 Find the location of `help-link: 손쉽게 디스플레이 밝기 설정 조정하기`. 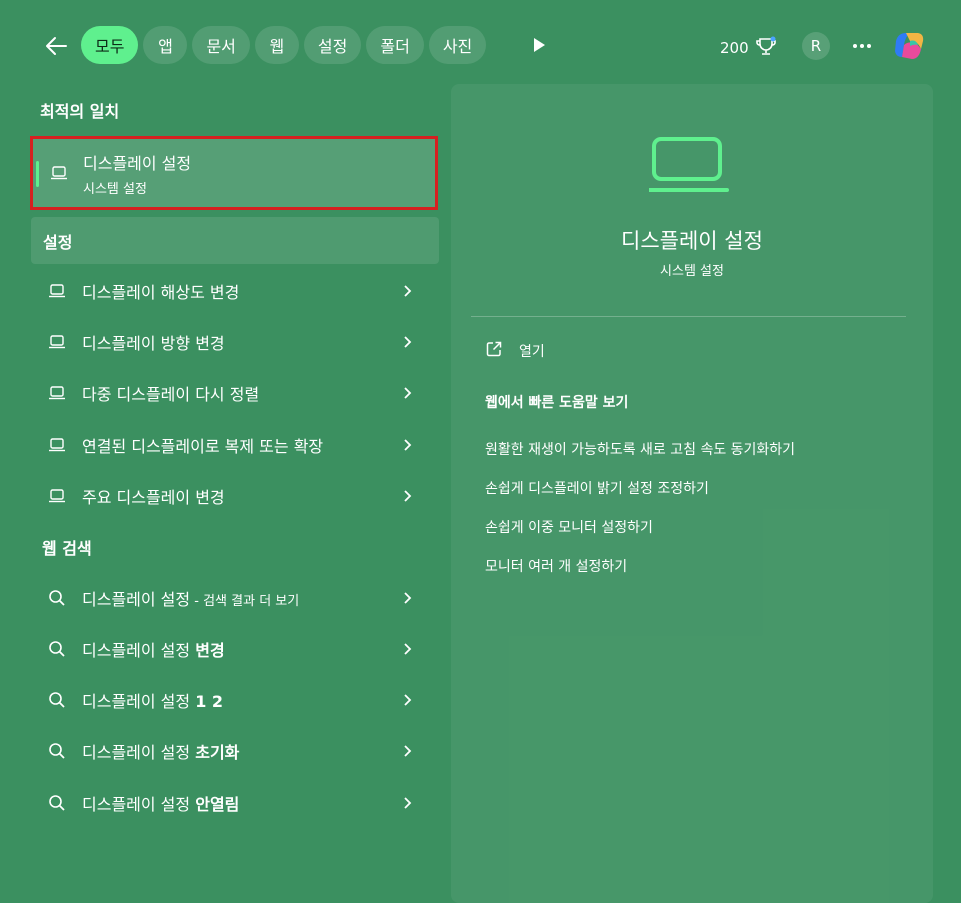

help-link: 손쉽게 디스플레이 밝기 설정 조정하기 is located at coordinates (597, 488).